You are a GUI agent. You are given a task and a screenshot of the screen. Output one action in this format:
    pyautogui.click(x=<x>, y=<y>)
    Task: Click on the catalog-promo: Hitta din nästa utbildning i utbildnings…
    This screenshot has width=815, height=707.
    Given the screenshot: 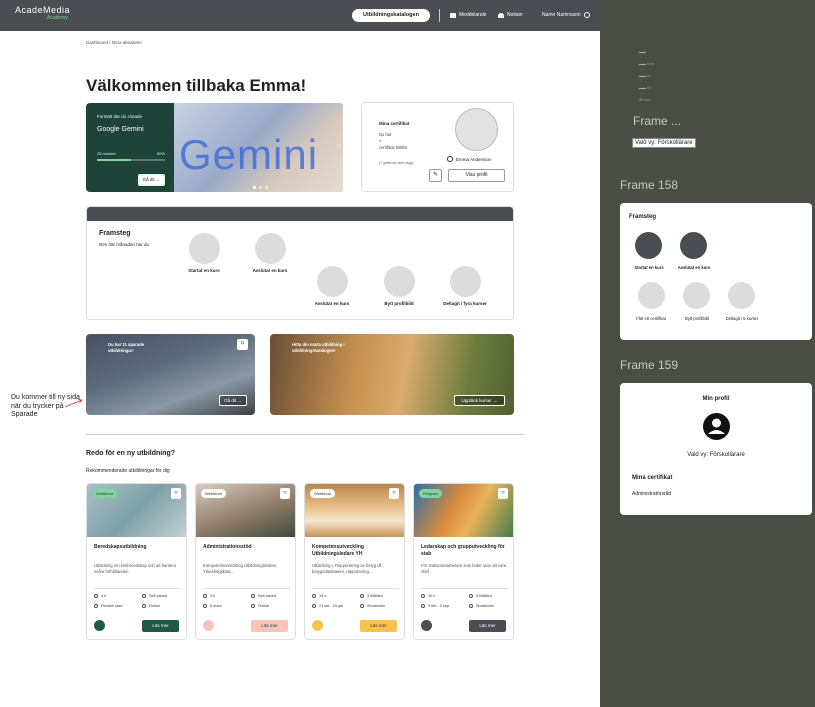 What is the action you would take?
    pyautogui.click(x=392, y=374)
    